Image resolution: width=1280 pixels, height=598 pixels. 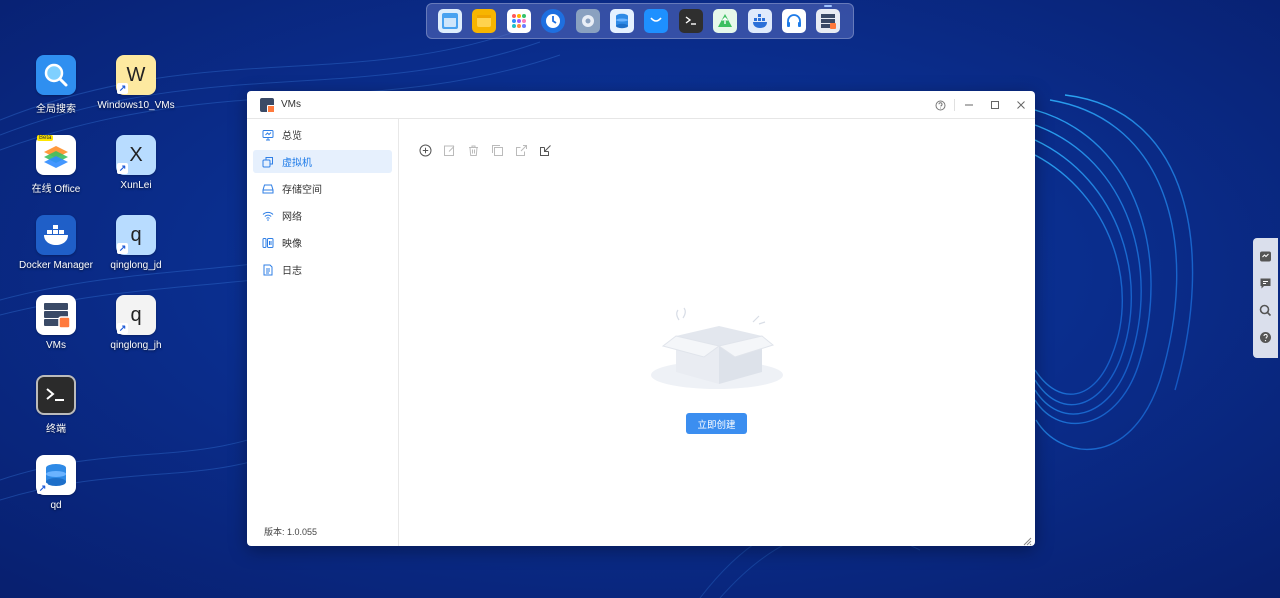 What do you see at coordinates (640, 21) in the screenshot?
I see `dock` at bounding box center [640, 21].